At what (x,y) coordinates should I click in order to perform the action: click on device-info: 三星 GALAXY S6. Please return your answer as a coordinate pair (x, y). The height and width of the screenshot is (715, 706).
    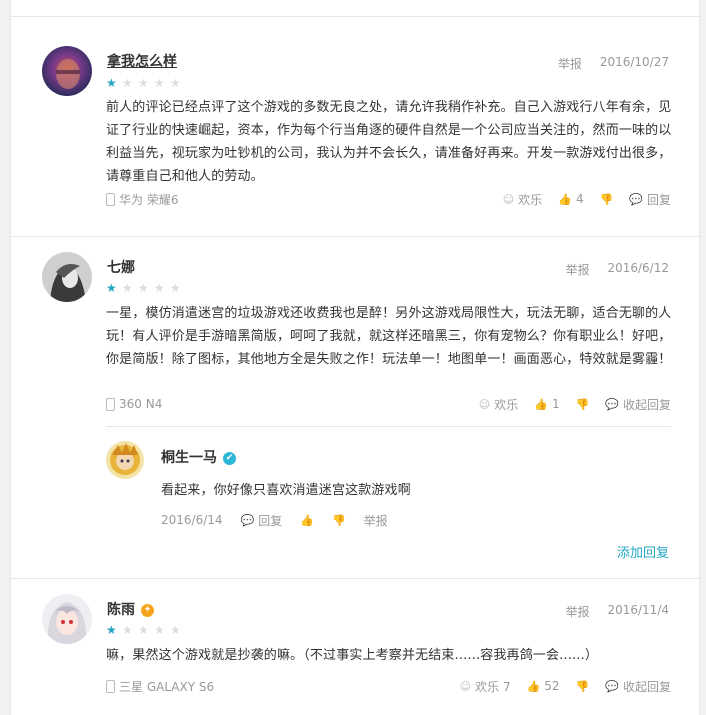
    Looking at the image, I should click on (160, 686).